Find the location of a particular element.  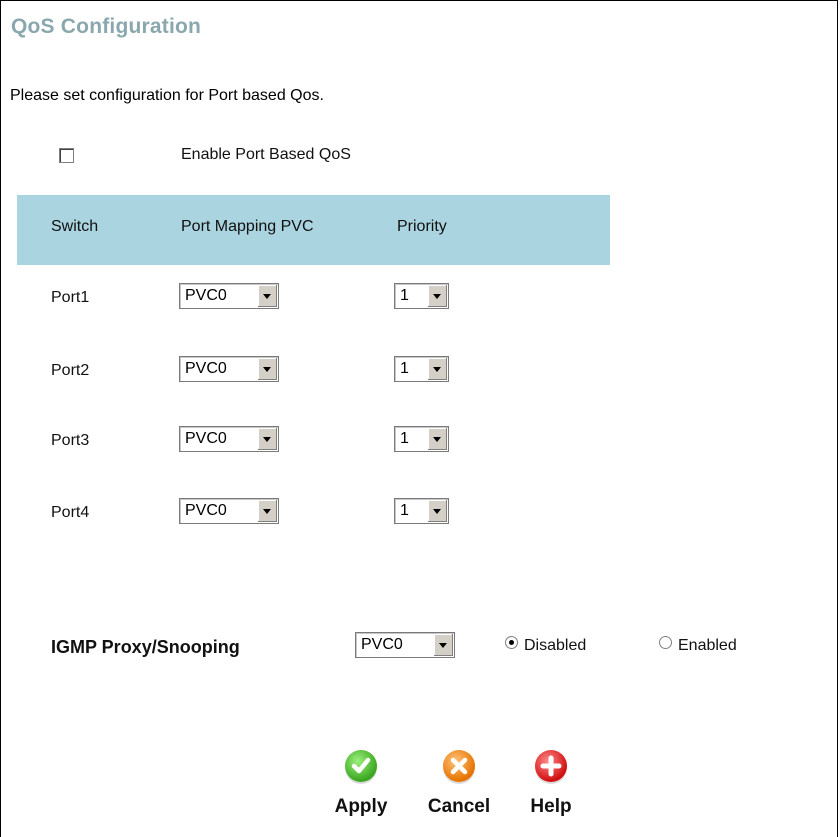

port-label: Port1 is located at coordinates (70, 297).